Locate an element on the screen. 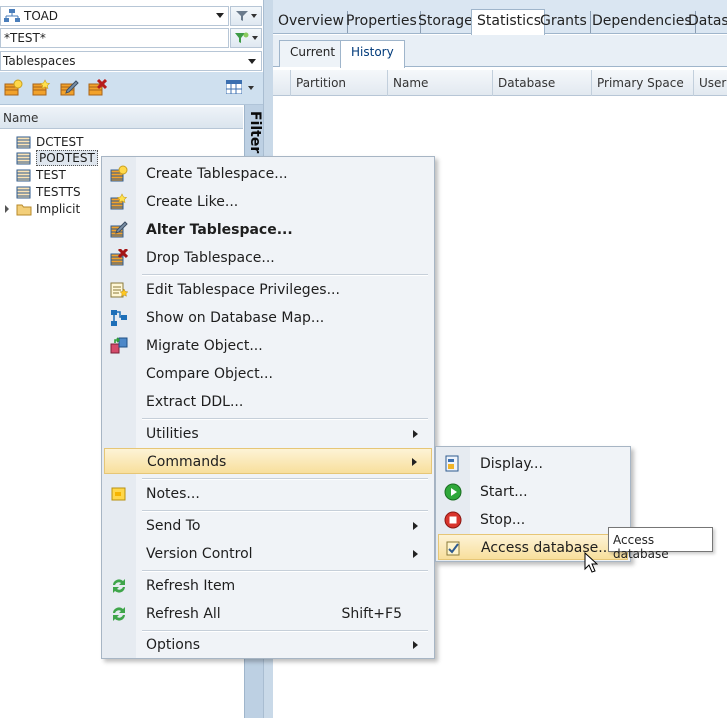  tree-item-implicit: Implicit is located at coordinates (48, 209).